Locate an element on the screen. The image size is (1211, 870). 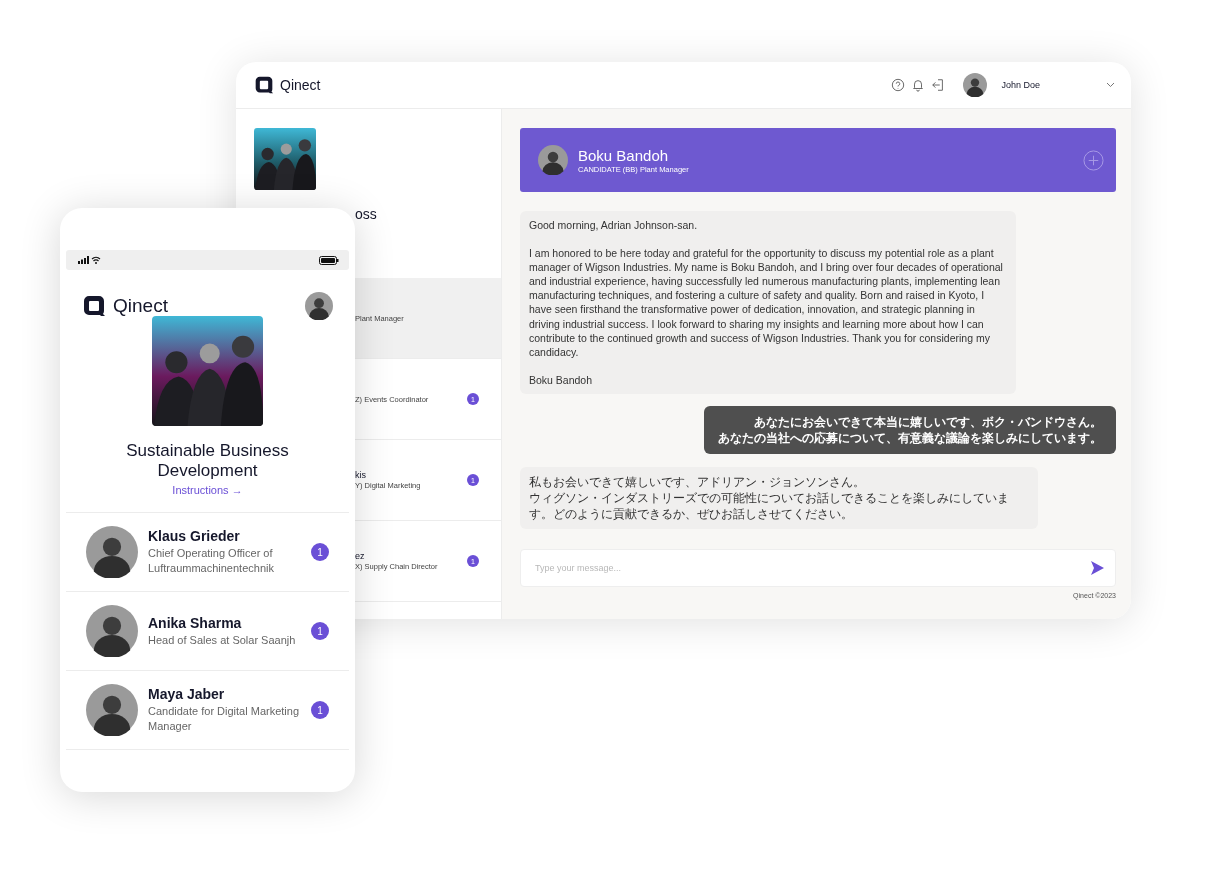
instructions-link: Instructions → is located at coordinates (207, 490).